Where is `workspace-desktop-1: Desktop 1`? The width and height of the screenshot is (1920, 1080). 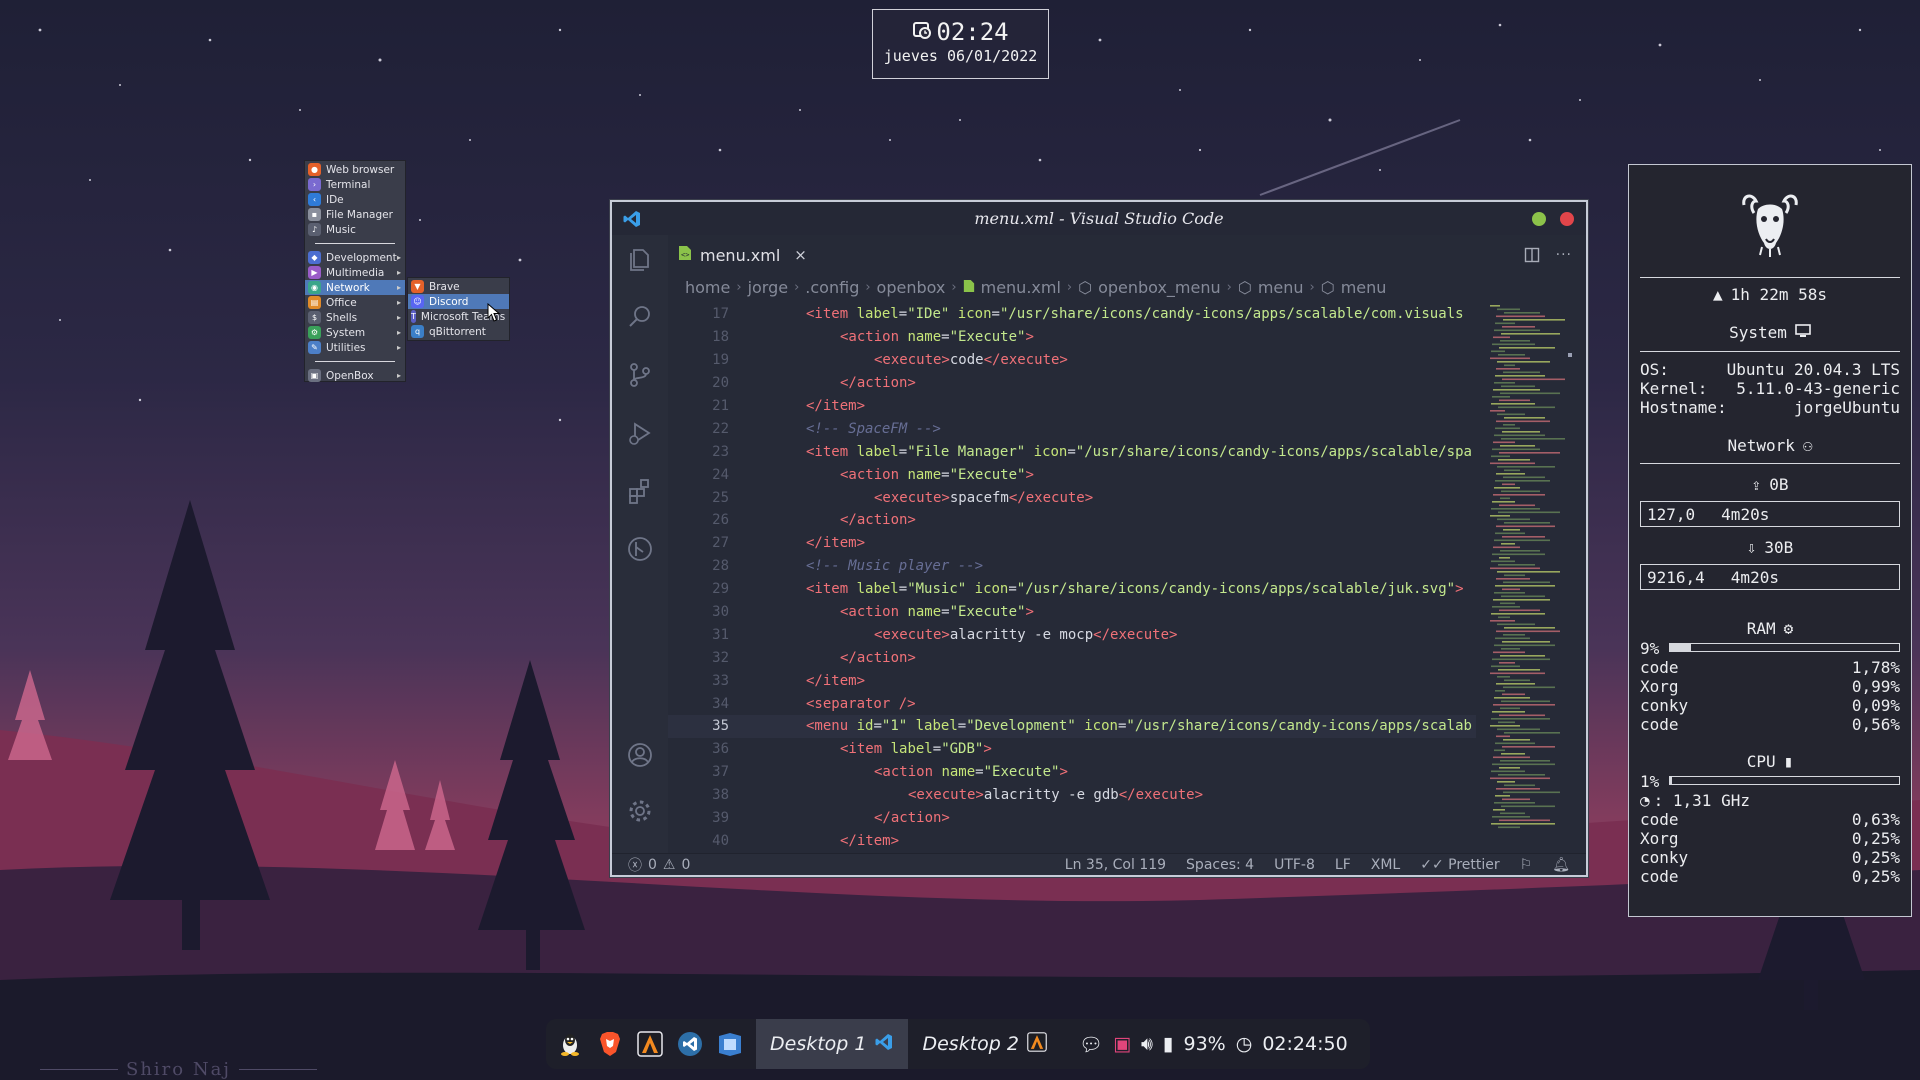
workspace-desktop-1: Desktop 1 is located at coordinates (832, 1044).